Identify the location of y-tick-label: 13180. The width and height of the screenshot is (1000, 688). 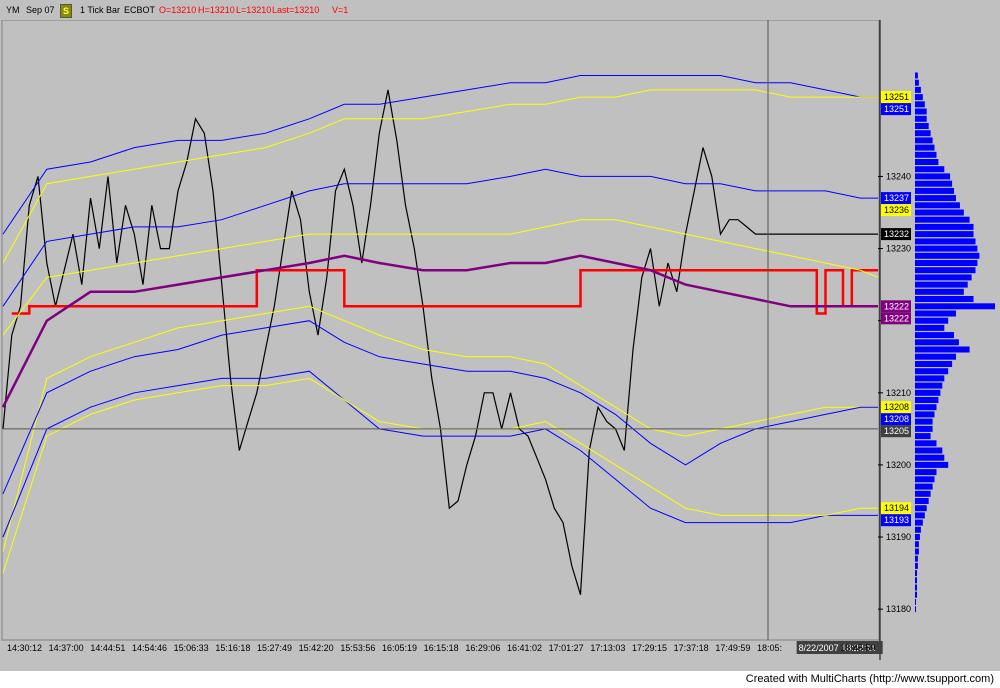
(898, 609).